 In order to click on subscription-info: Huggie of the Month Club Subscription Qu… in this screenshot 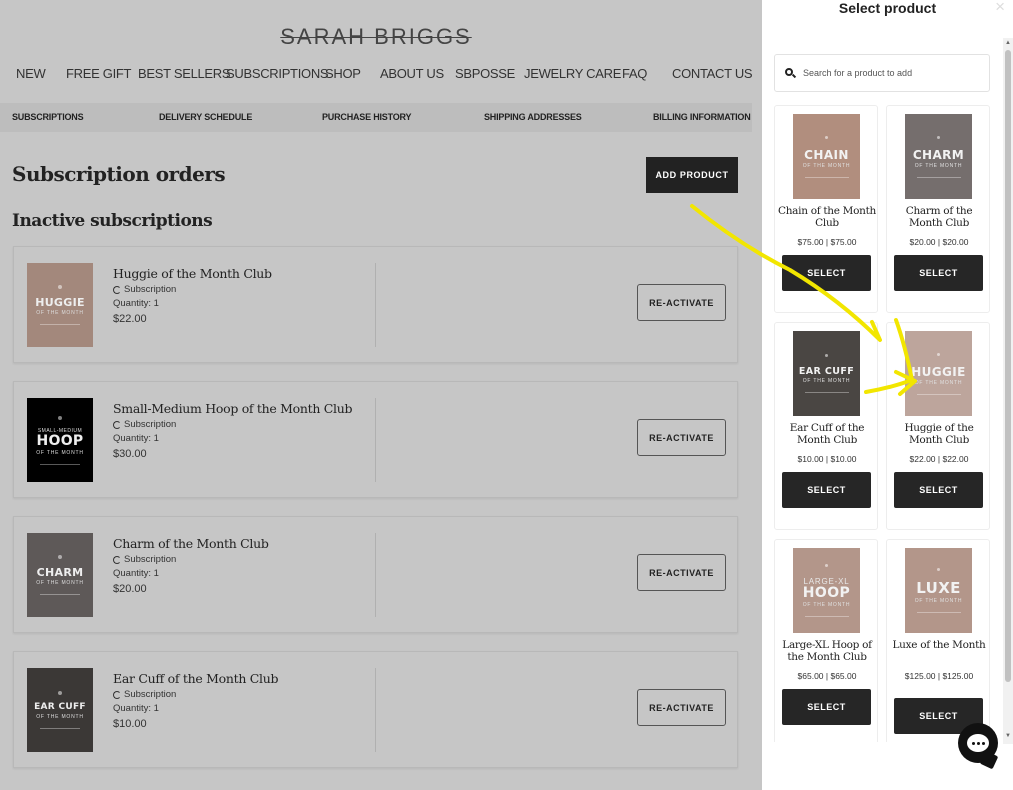, I will do `click(192, 295)`.